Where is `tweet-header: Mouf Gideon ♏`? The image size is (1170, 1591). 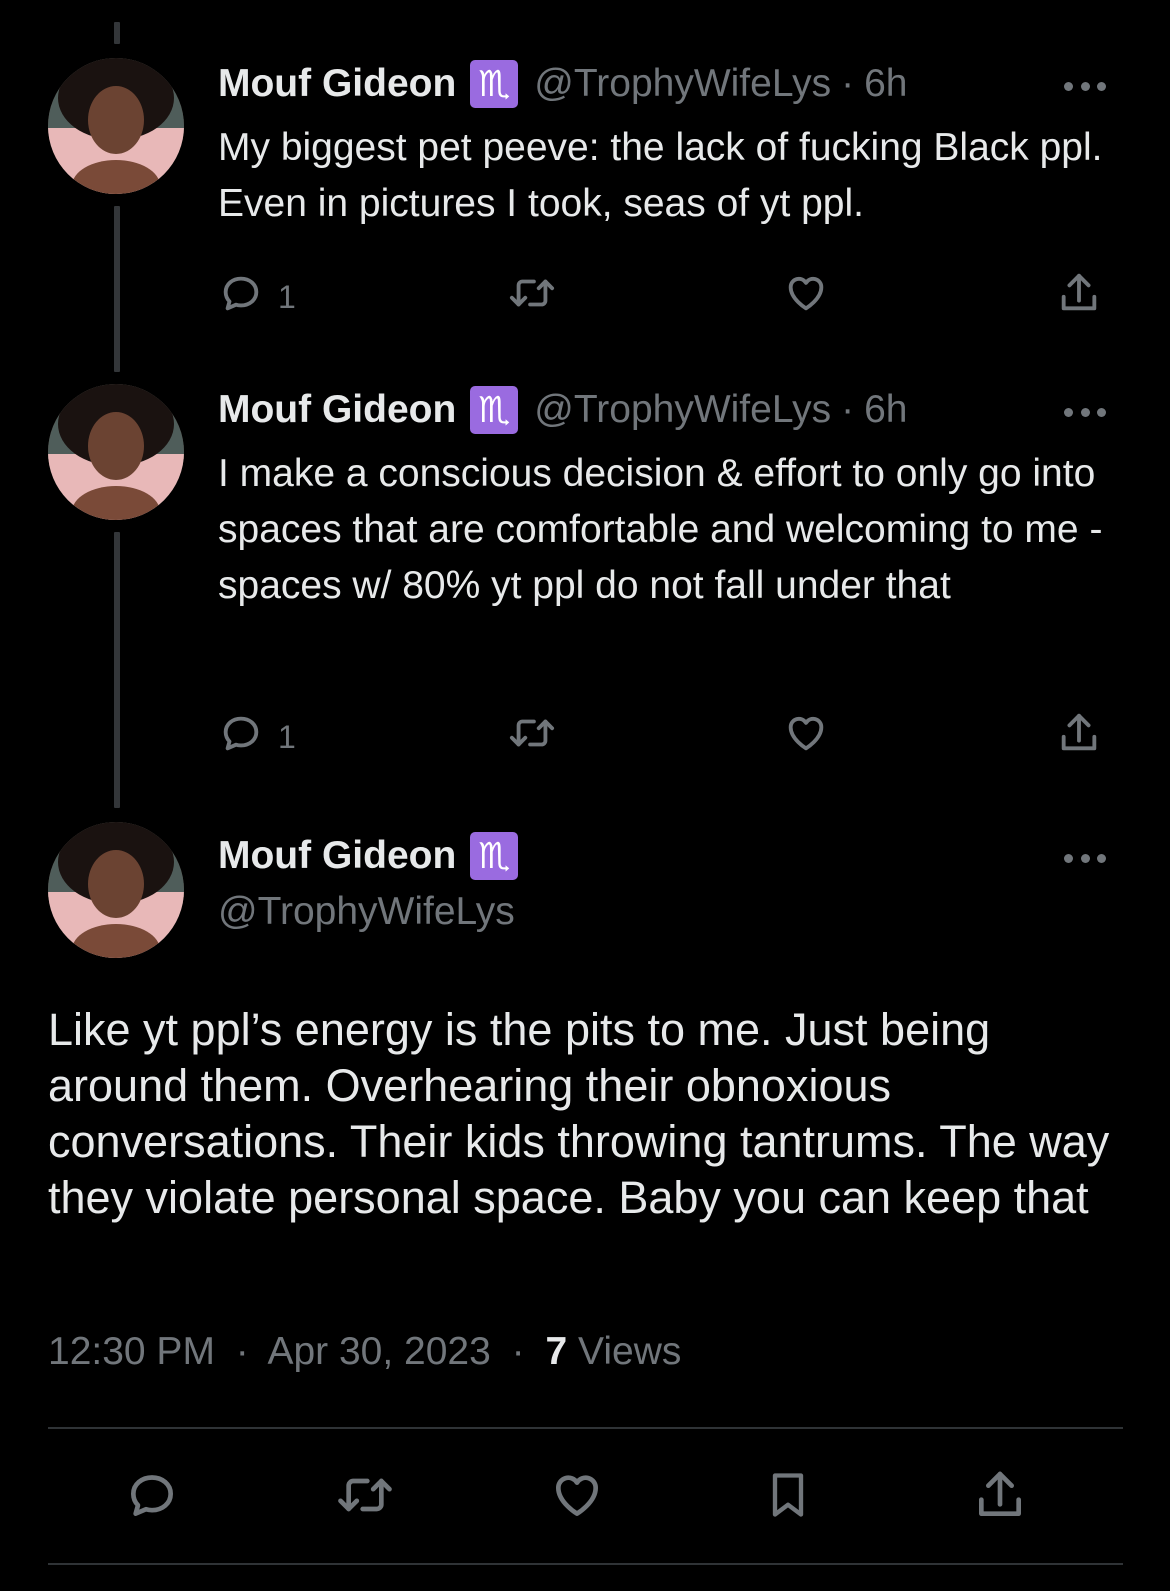
tweet-header: Mouf Gideon ♏ is located at coordinates (368, 856).